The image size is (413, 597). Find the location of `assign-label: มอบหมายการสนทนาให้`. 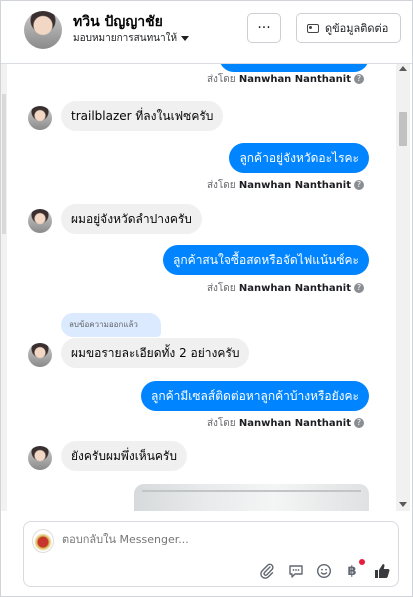

assign-label: มอบหมายการสนทนาให้ is located at coordinates (125, 38).